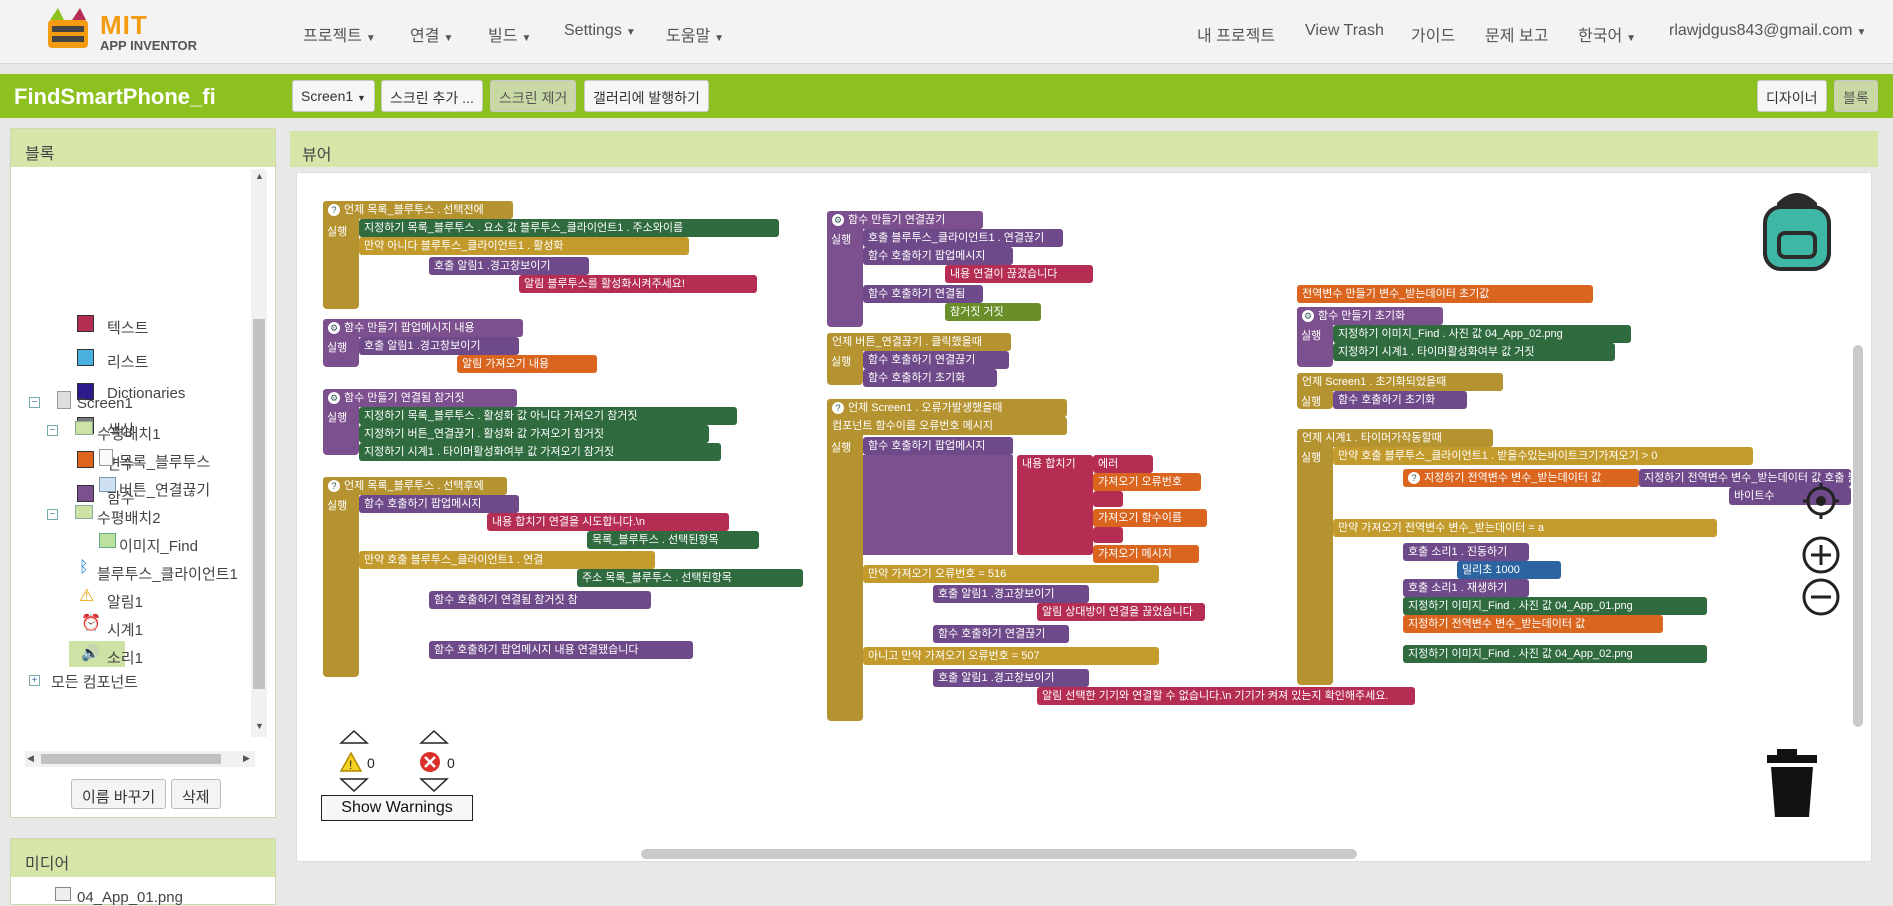 The height and width of the screenshot is (906, 1893). I want to click on text-block: 에러, so click(1123, 464).